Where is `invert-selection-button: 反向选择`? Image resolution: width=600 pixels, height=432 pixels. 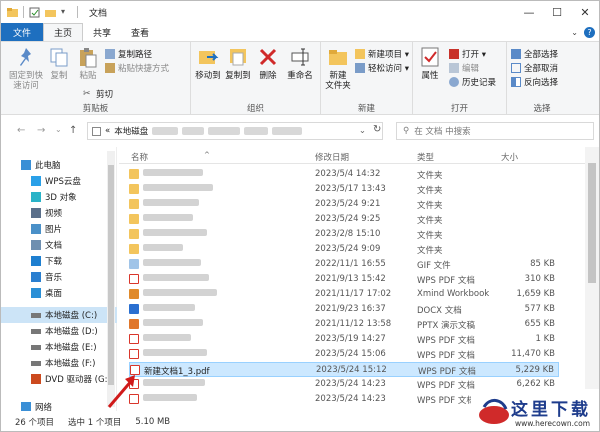 invert-selection-button: 反向选择 is located at coordinates (534, 82).